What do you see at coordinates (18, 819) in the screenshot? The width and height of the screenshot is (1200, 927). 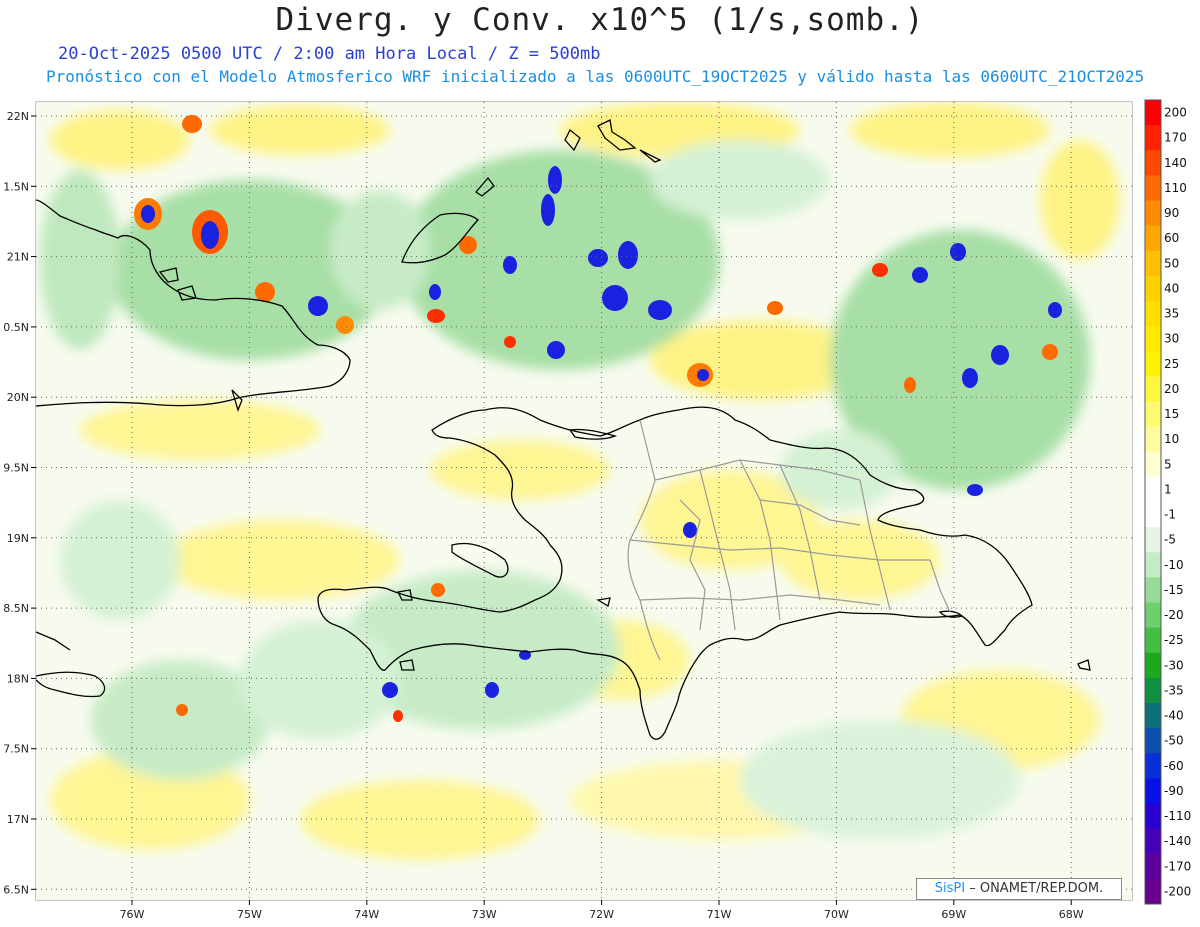 I see `lat-label: 17N` at bounding box center [18, 819].